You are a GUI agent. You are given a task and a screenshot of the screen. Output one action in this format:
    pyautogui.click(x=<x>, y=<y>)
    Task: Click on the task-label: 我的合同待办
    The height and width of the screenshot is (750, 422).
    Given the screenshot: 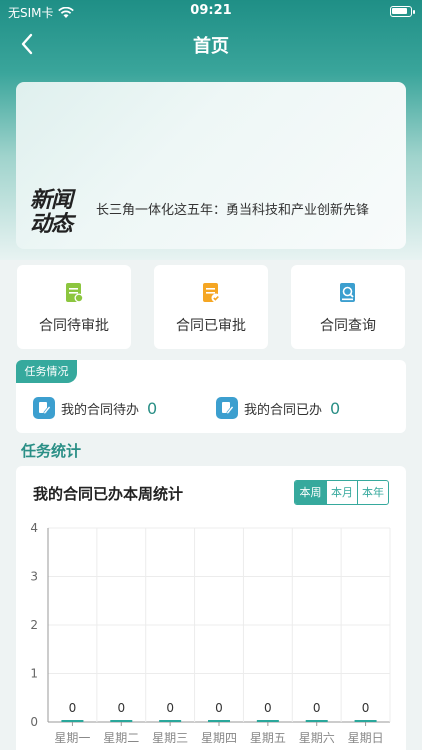 What is the action you would take?
    pyautogui.click(x=100, y=410)
    